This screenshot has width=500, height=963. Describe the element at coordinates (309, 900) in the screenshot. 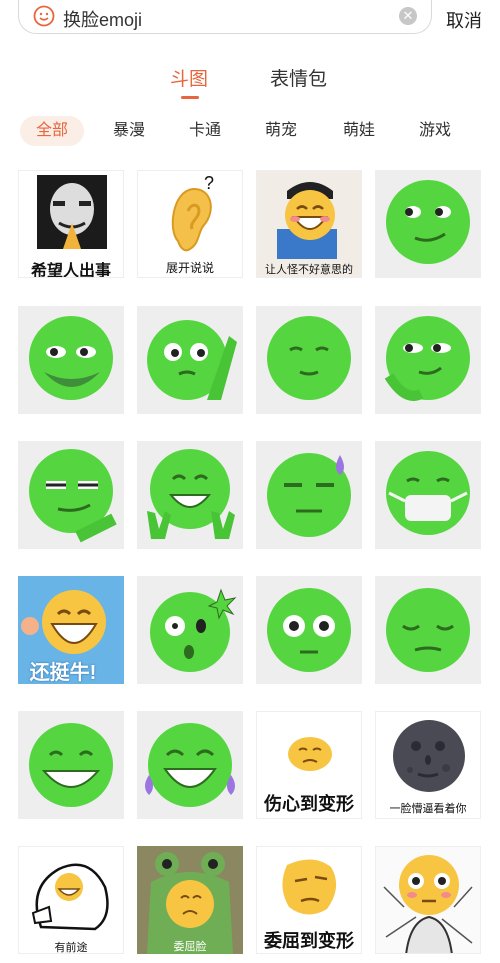

I see `sticker-unamused-blob: 委屈到变形` at that location.